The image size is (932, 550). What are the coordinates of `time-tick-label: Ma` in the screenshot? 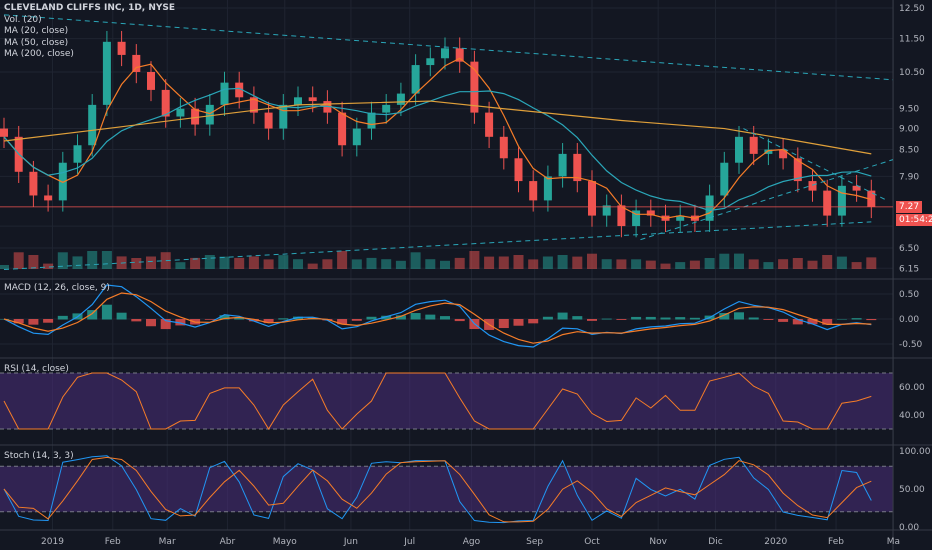 It's located at (893, 542).